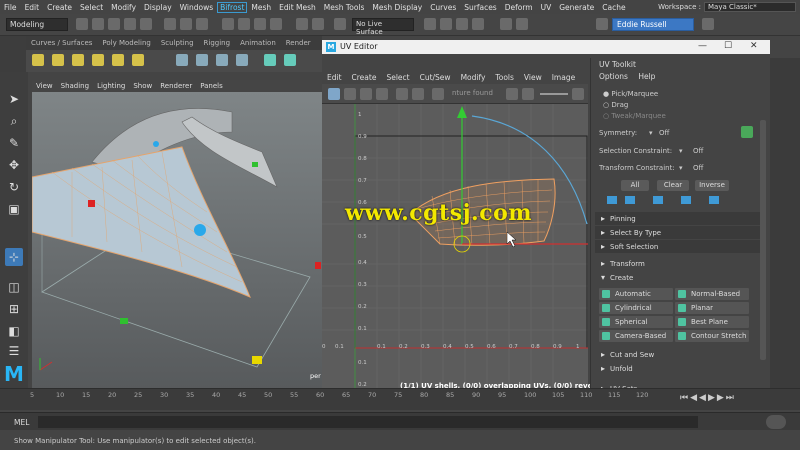  Describe the element at coordinates (636, 322) in the screenshot. I see `create-spherical-button: Spherical` at that location.